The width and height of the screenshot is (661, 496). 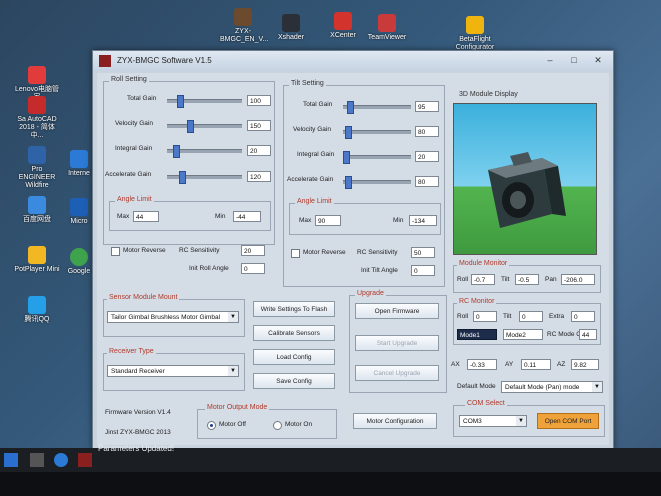 I want to click on rc-extra-value: 0, so click(x=583, y=316).